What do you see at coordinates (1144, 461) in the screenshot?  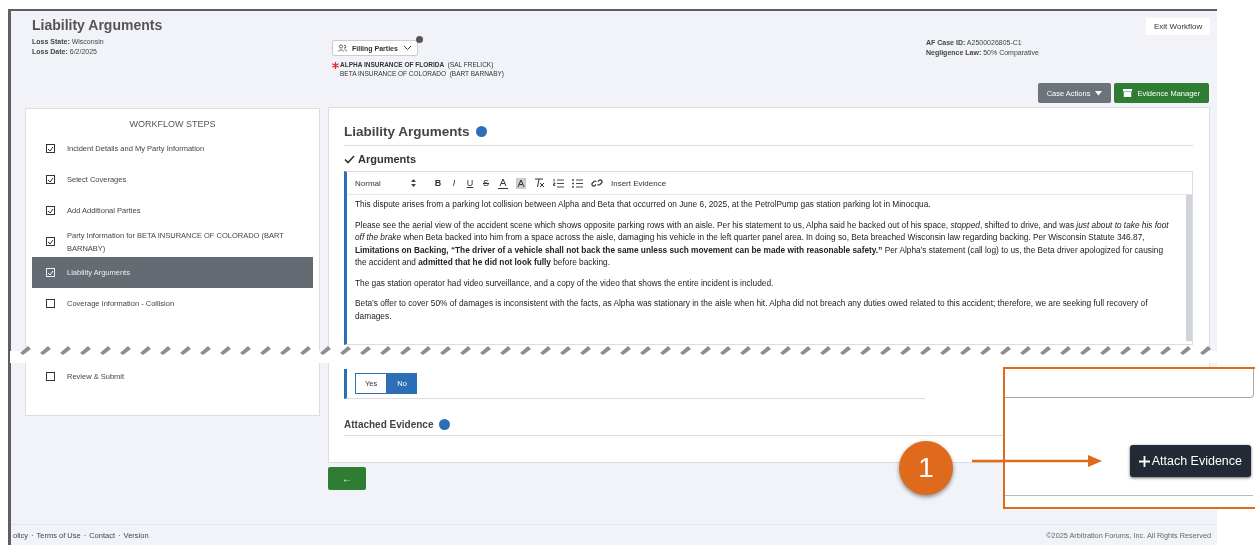 I see `plus-icon` at bounding box center [1144, 461].